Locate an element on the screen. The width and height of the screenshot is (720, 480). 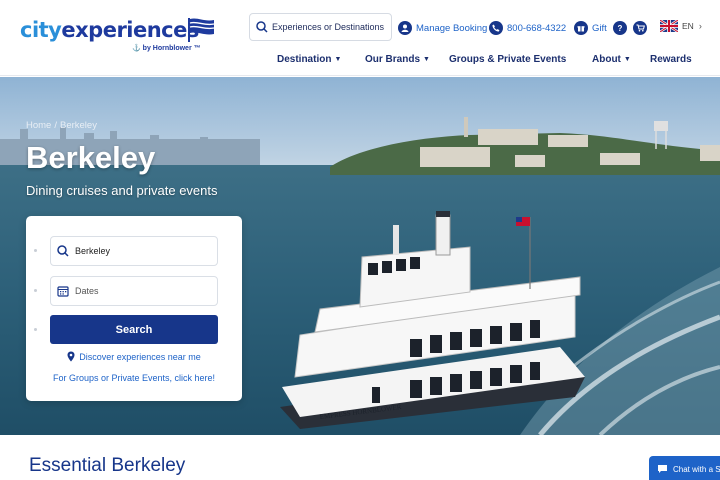
help-icon: ? is located at coordinates (620, 28).